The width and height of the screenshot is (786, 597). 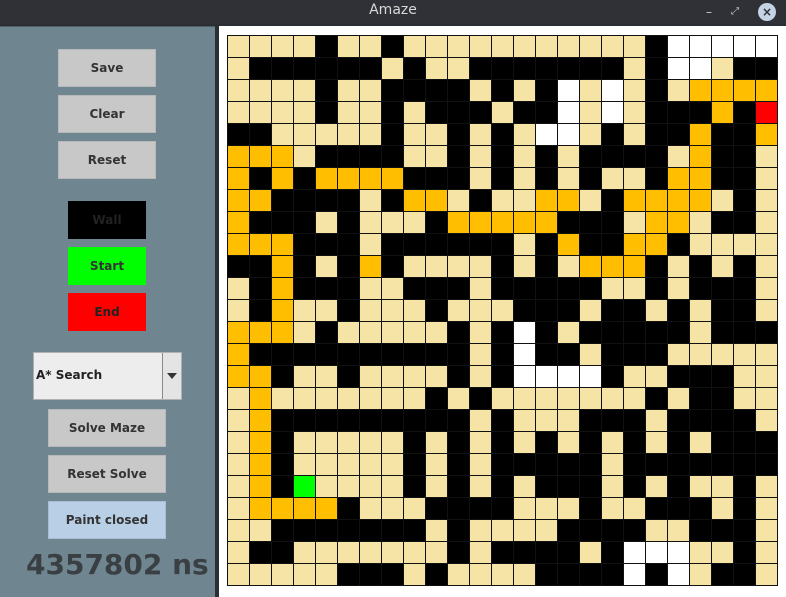 I want to click on algorithm-select: A* Search, so click(x=107, y=376).